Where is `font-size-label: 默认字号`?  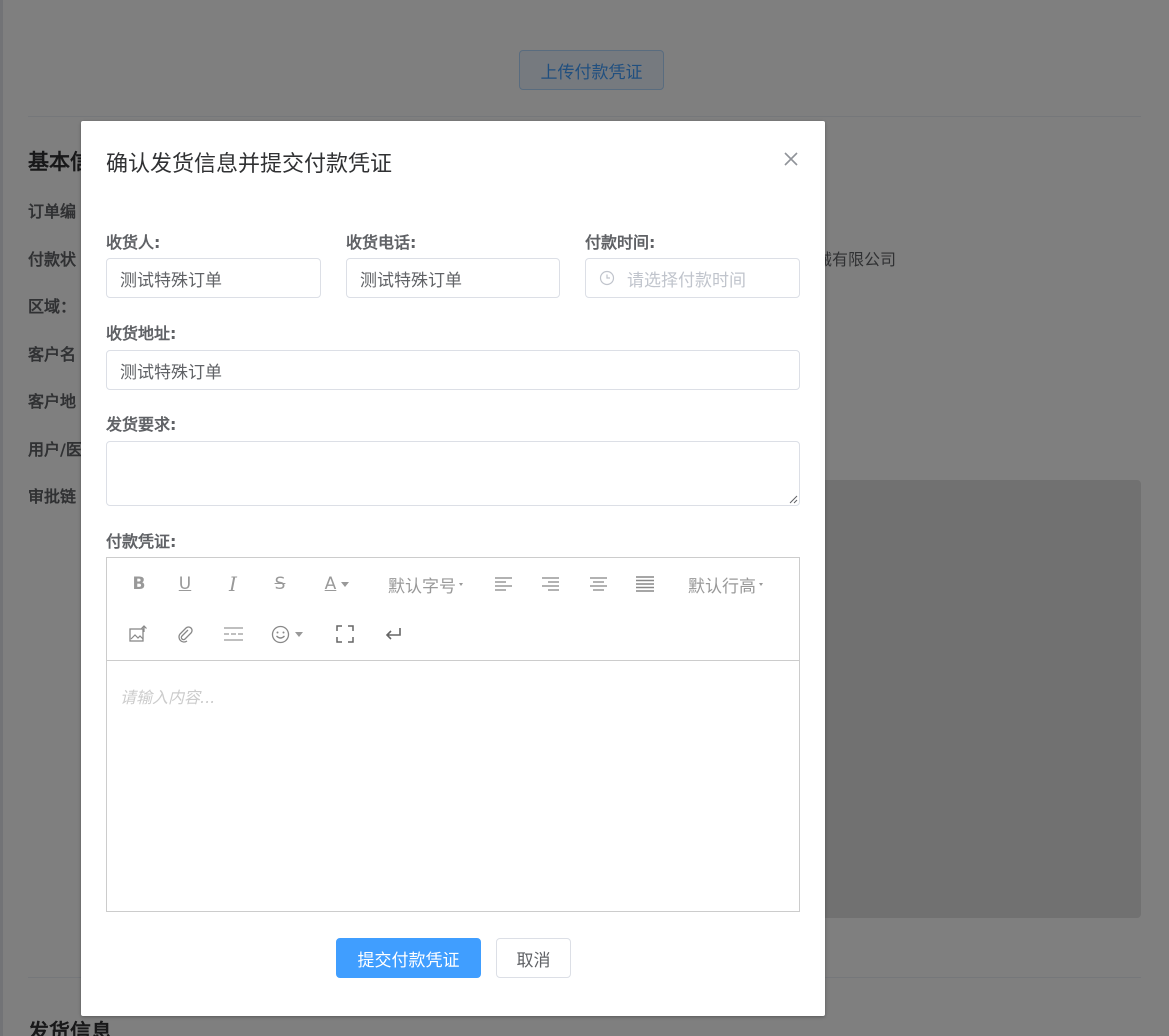 font-size-label: 默认字号 is located at coordinates (422, 586).